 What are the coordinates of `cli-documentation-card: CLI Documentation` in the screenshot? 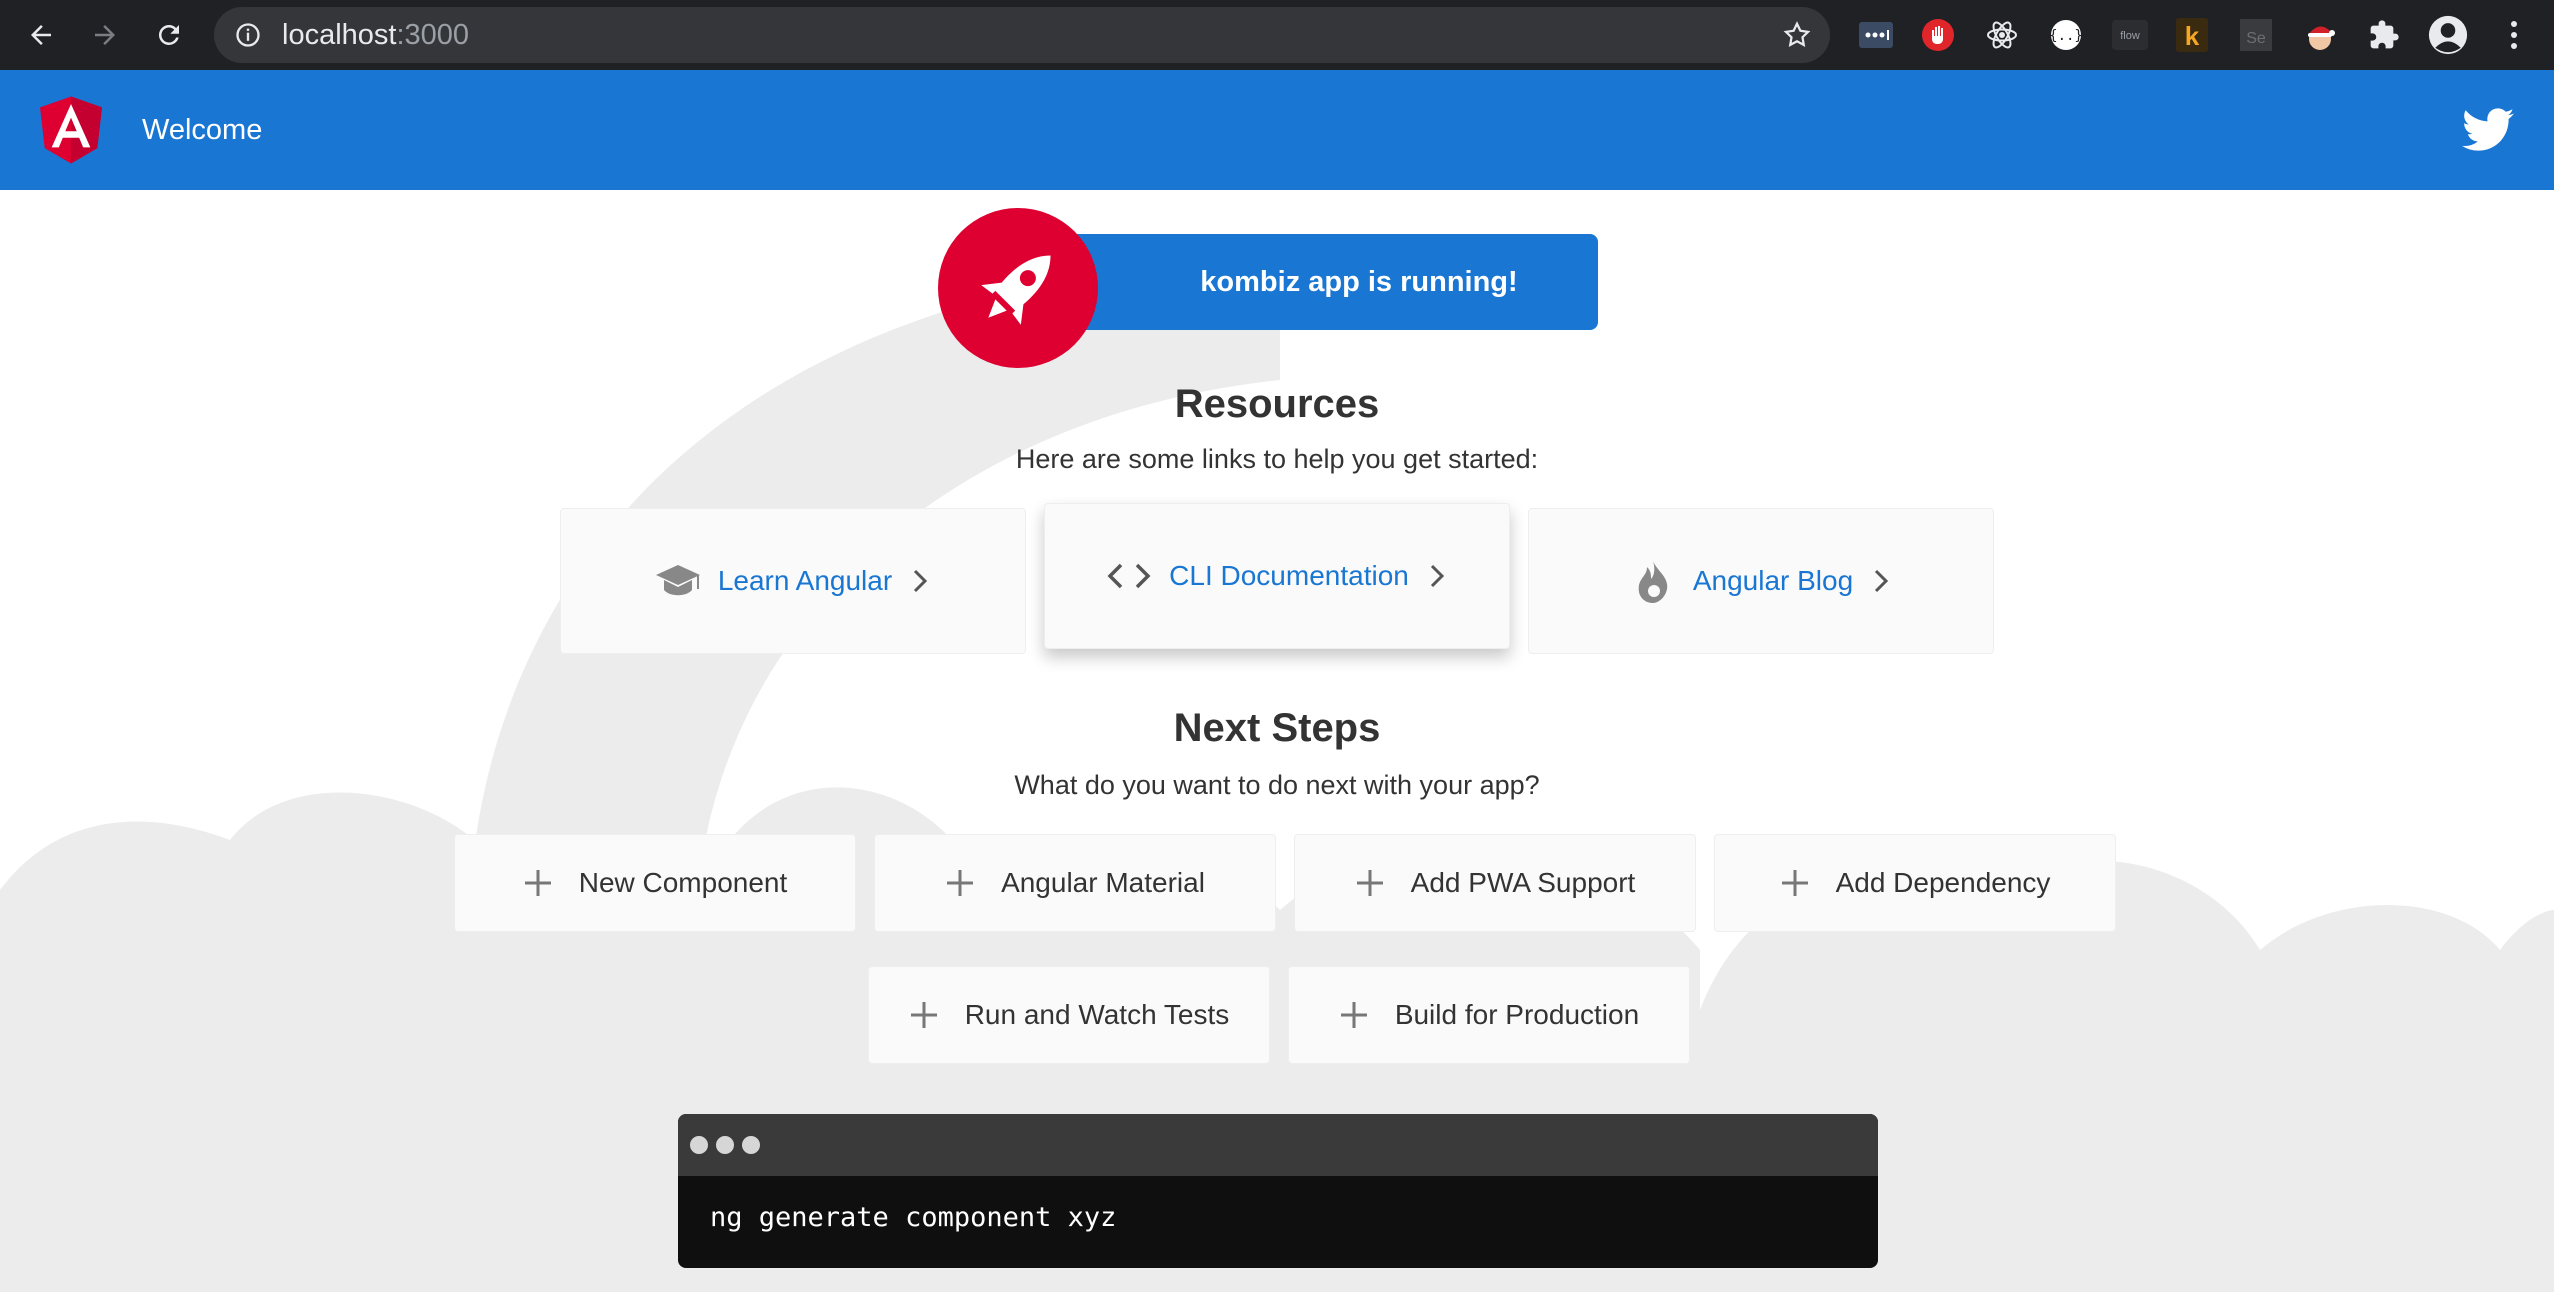 It's located at (1277, 576).